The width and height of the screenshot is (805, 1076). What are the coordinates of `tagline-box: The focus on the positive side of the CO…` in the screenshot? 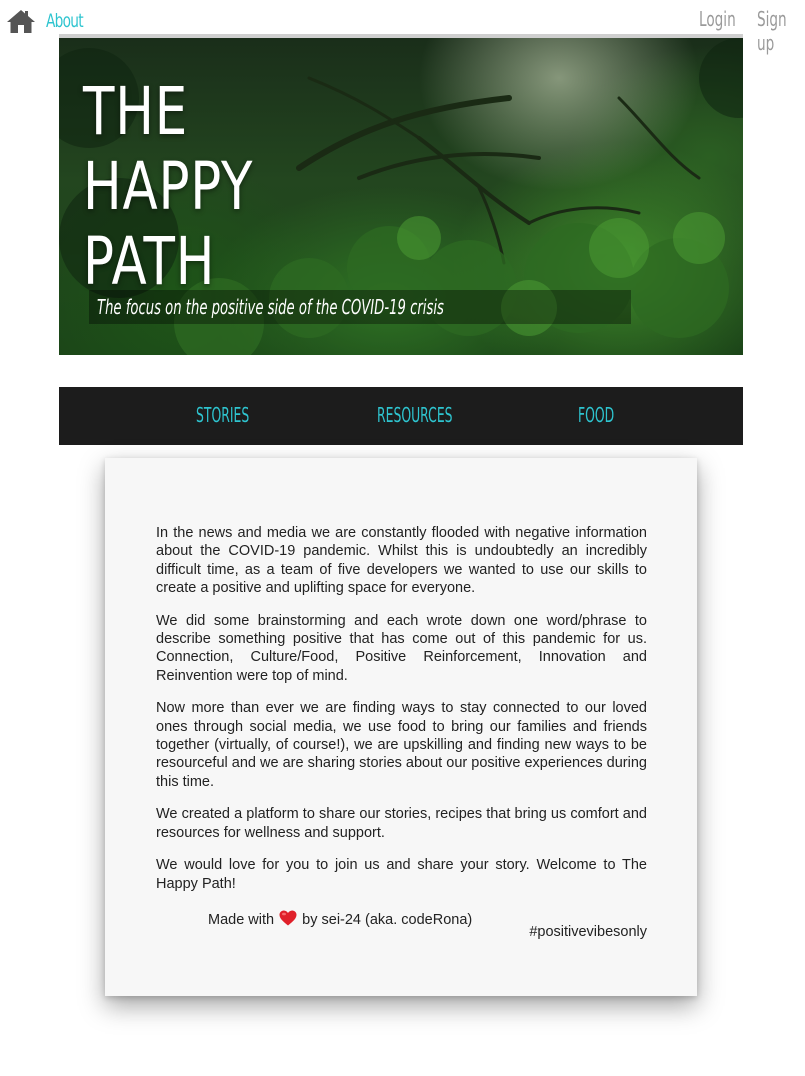 It's located at (360, 307).